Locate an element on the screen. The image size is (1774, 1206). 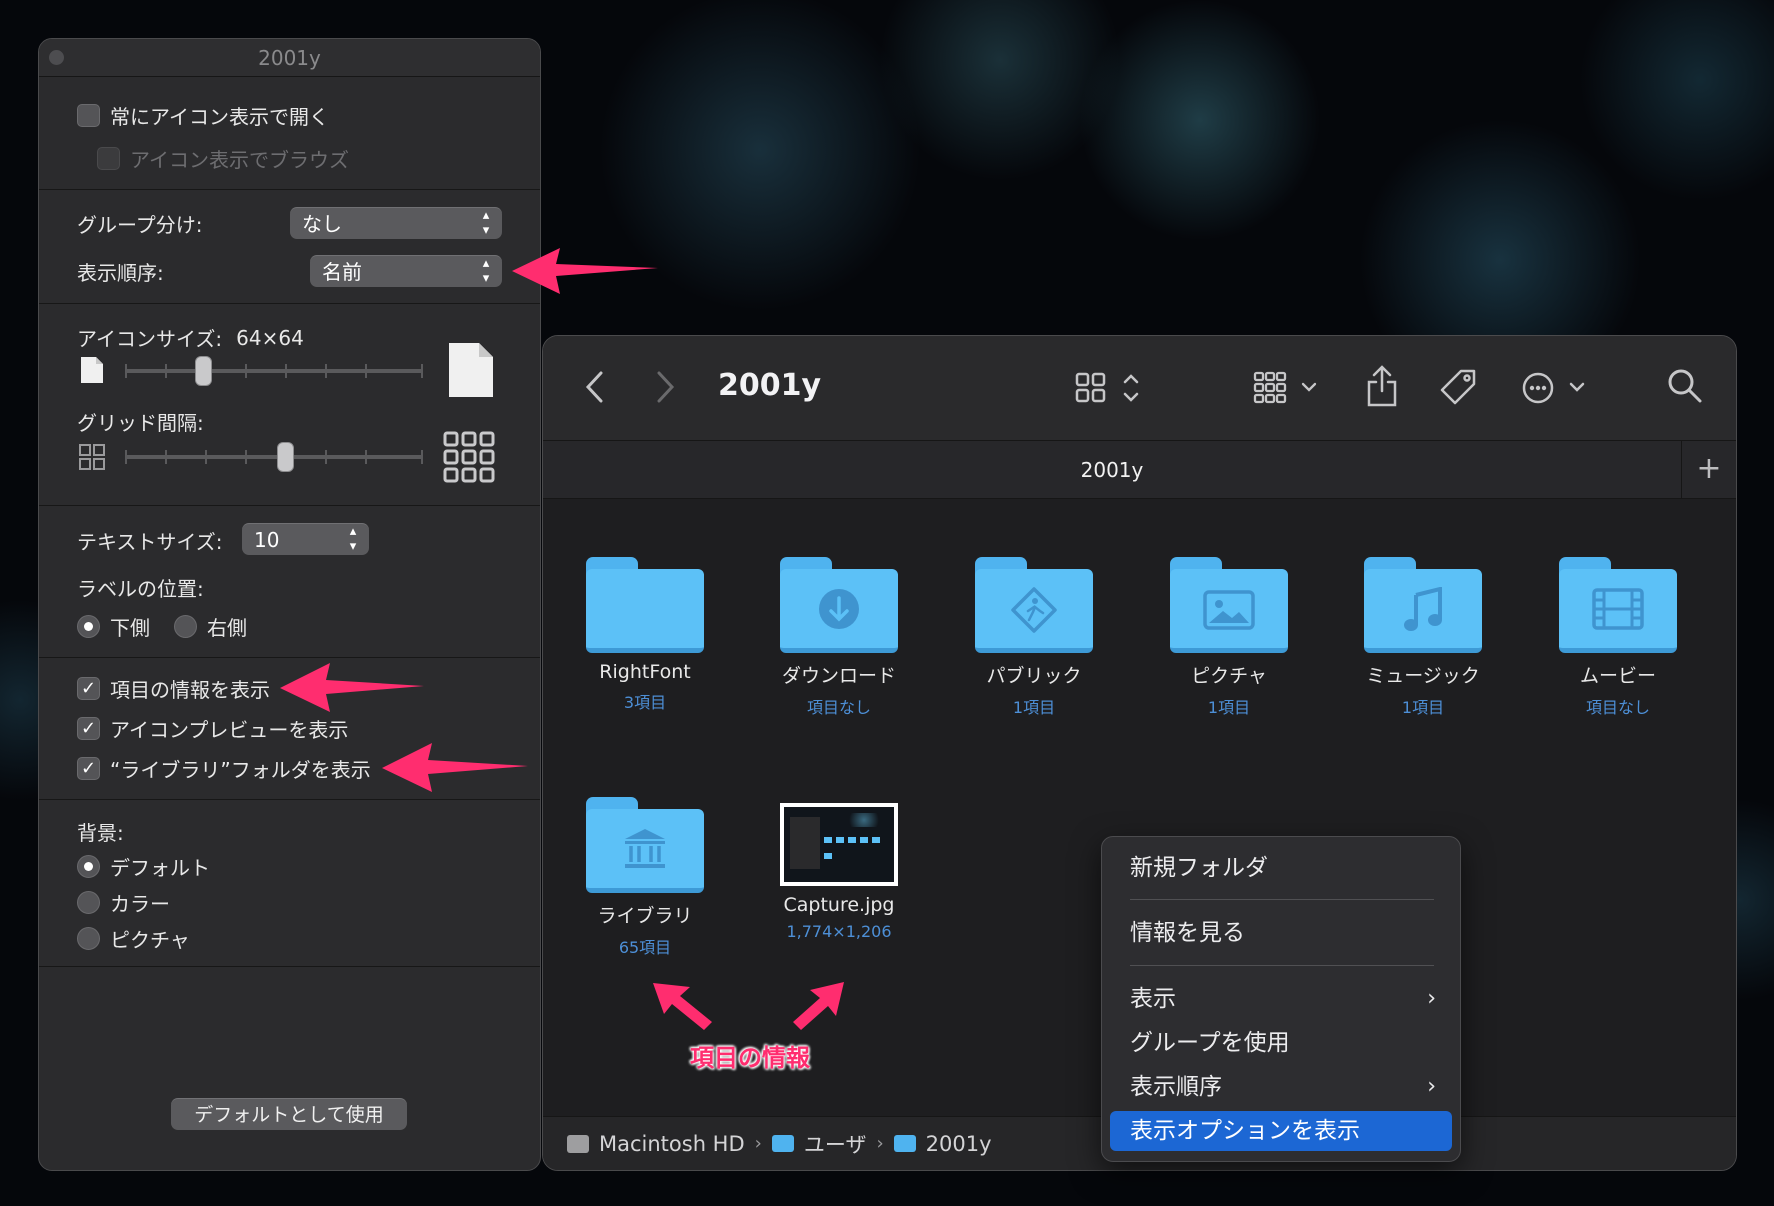
item-info-annotation: 項目の情報 is located at coordinates (750, 1058).